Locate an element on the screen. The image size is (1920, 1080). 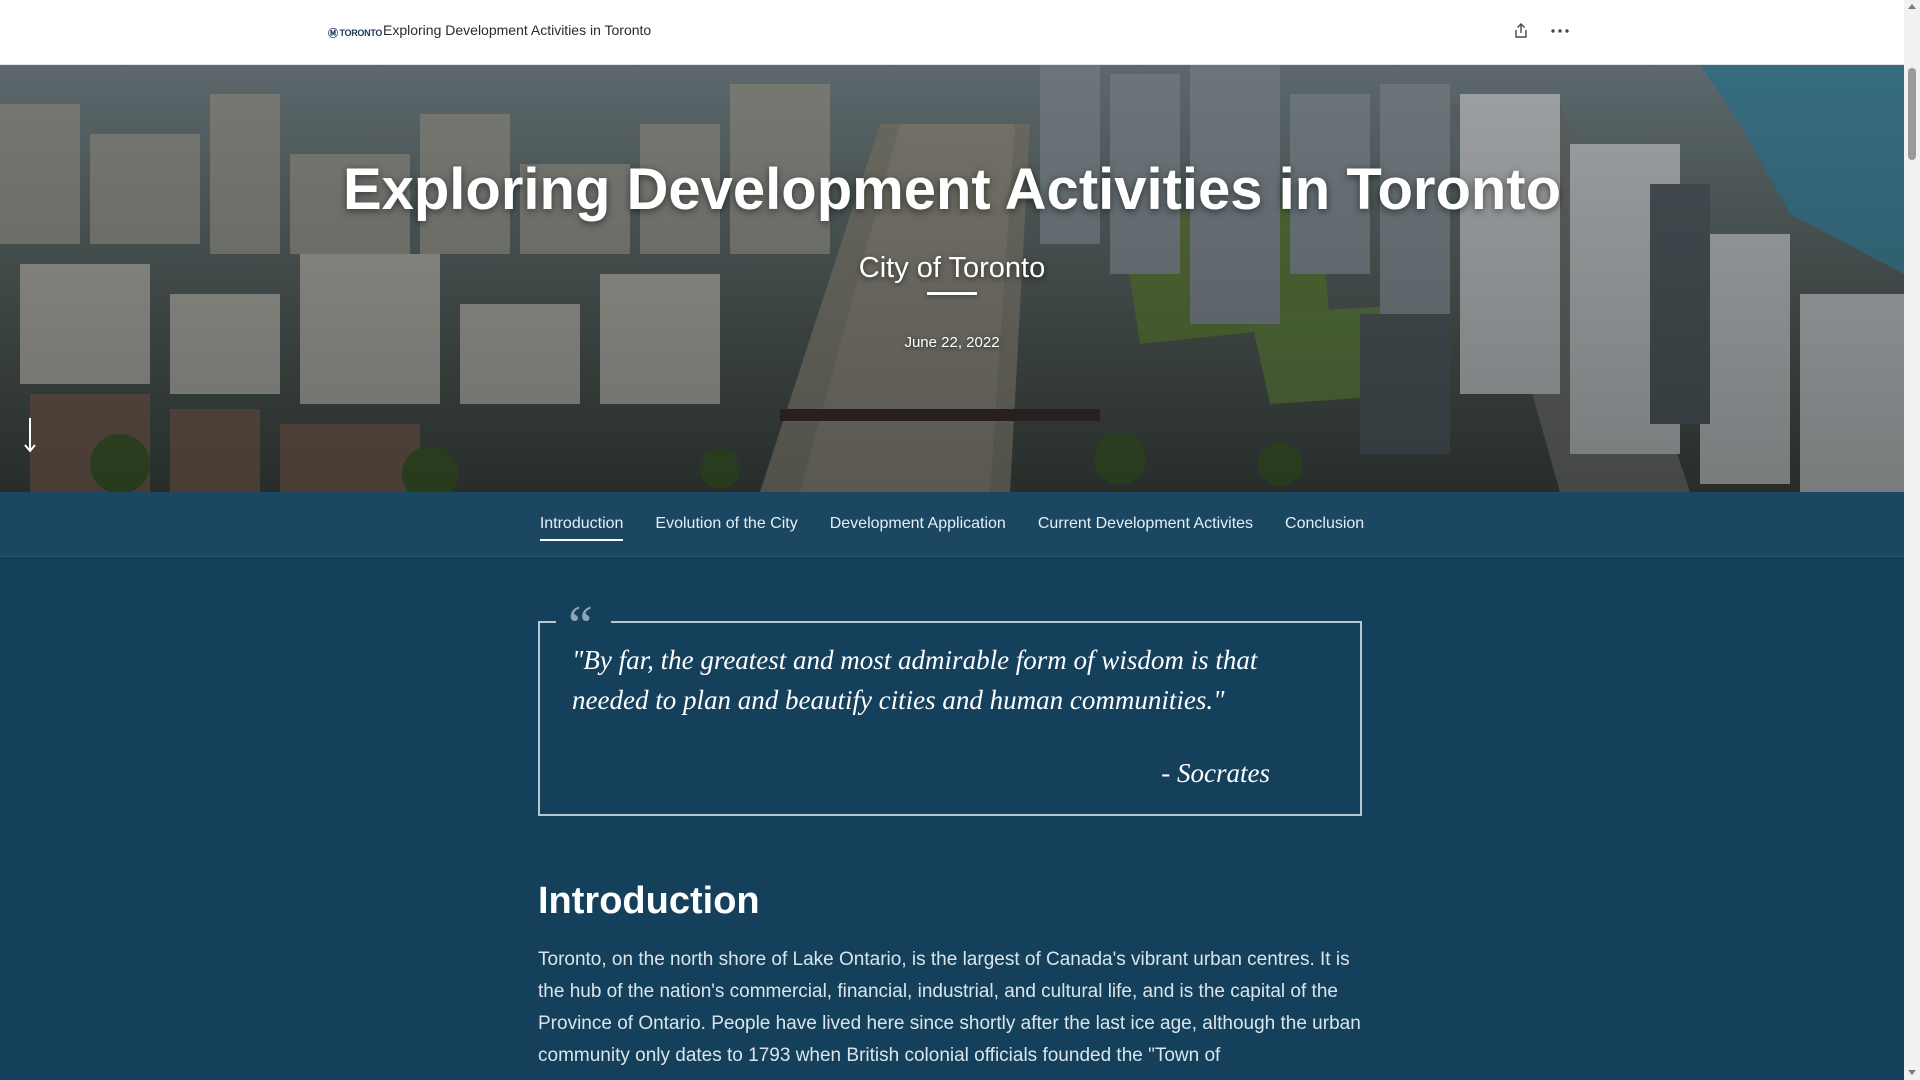
nav-tab-development-application: Development Application is located at coordinates (918, 524).